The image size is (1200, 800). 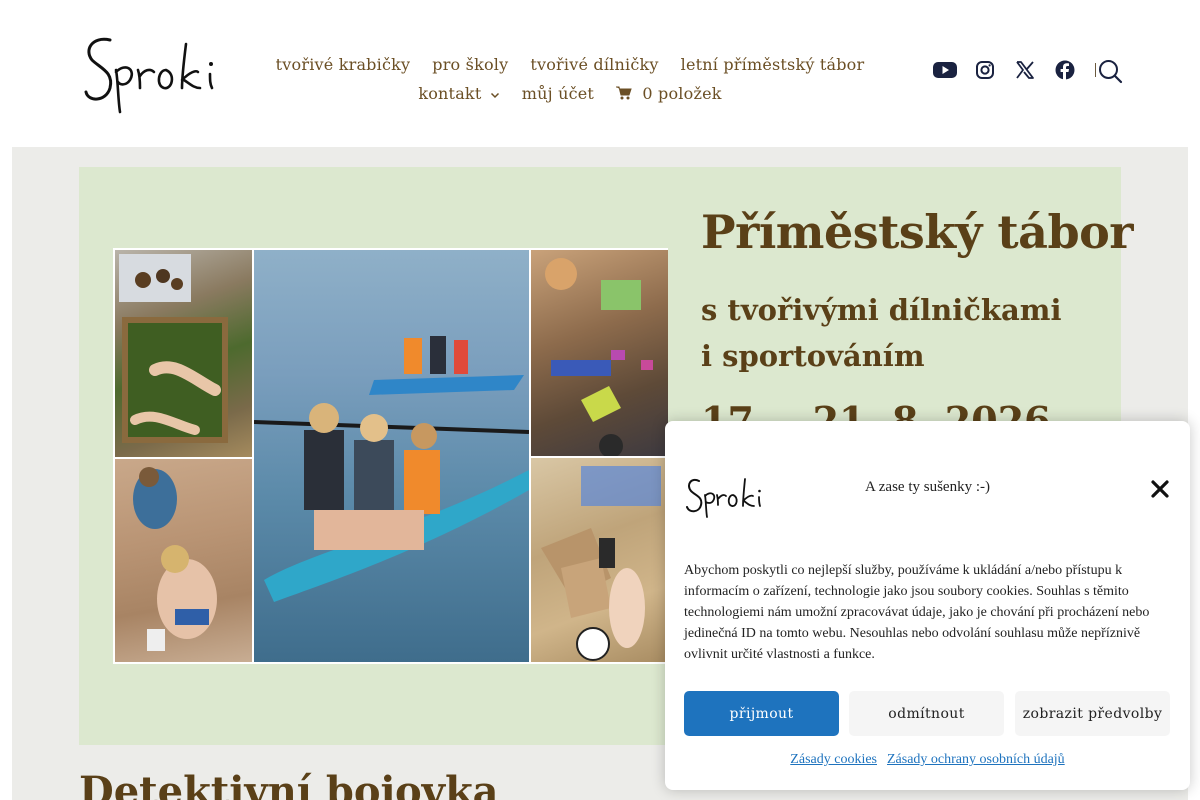 What do you see at coordinates (149, 75) in the screenshot?
I see `logo-script-image` at bounding box center [149, 75].